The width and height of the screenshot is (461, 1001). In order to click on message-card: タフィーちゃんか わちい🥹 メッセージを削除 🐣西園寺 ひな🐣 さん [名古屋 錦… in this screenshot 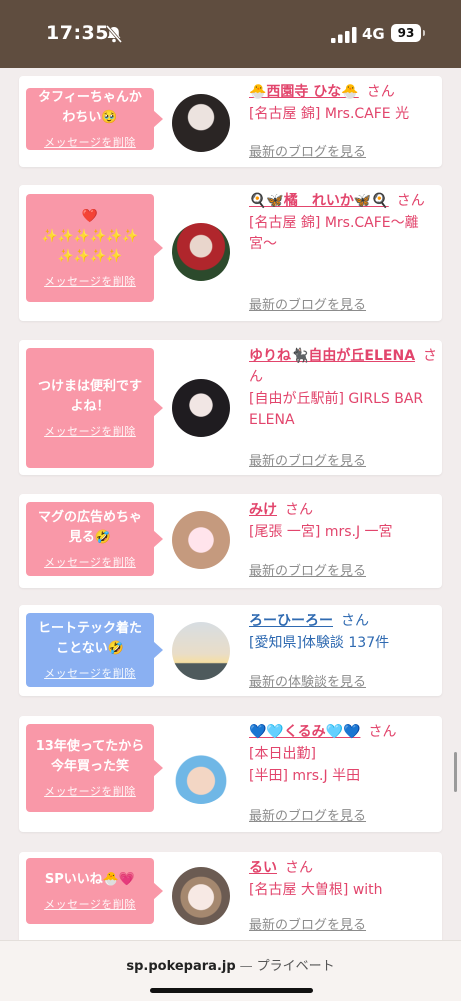, I will do `click(230, 121)`.